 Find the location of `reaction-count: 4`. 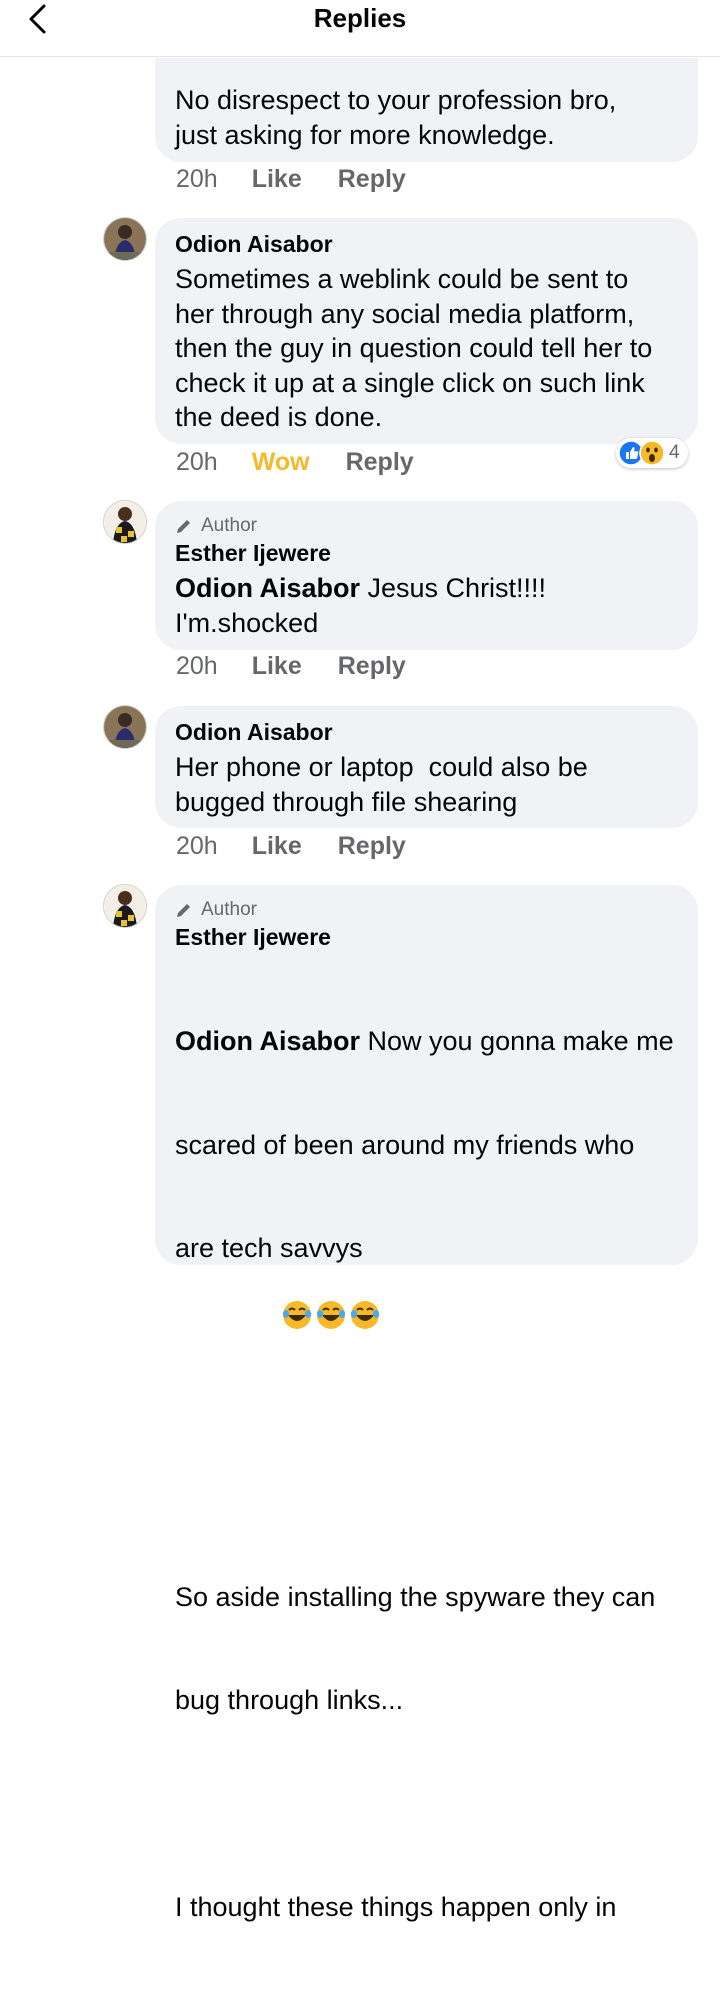

reaction-count: 4 is located at coordinates (674, 452).